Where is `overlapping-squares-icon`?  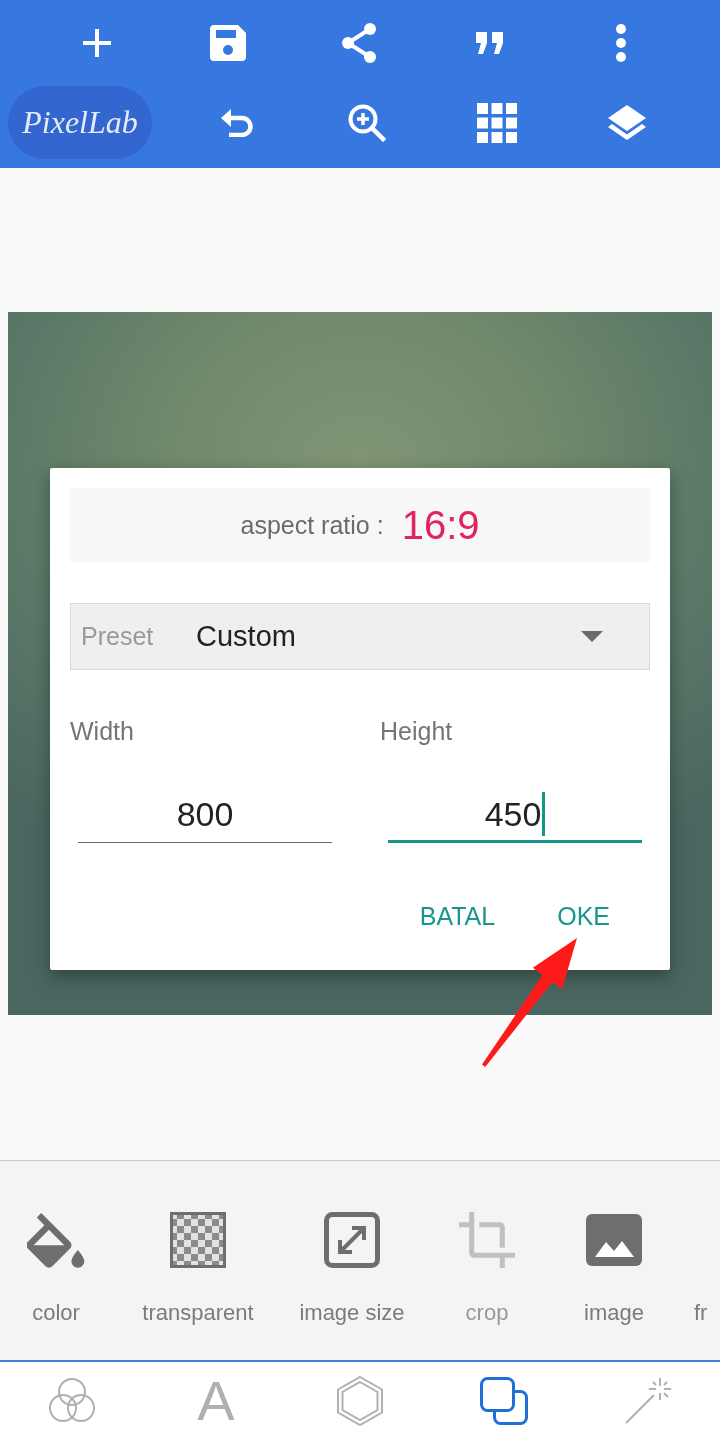
overlapping-squares-icon is located at coordinates (504, 1401).